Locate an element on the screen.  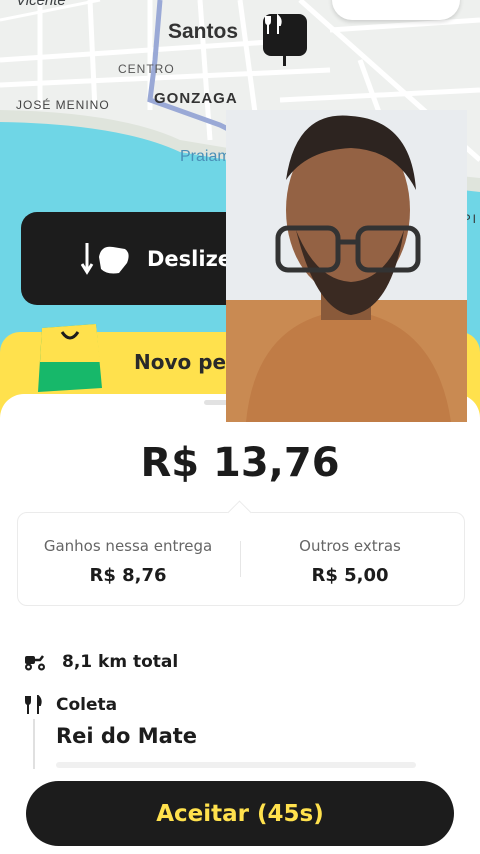
map-label-jose-menino: JOSÉ MENINO is located at coordinates (63, 105).